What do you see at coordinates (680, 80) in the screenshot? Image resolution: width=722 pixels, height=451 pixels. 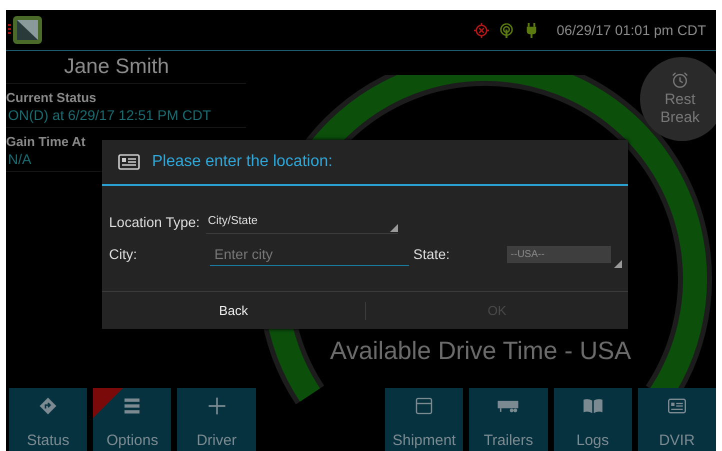 I see `alarm-clock-icon` at bounding box center [680, 80].